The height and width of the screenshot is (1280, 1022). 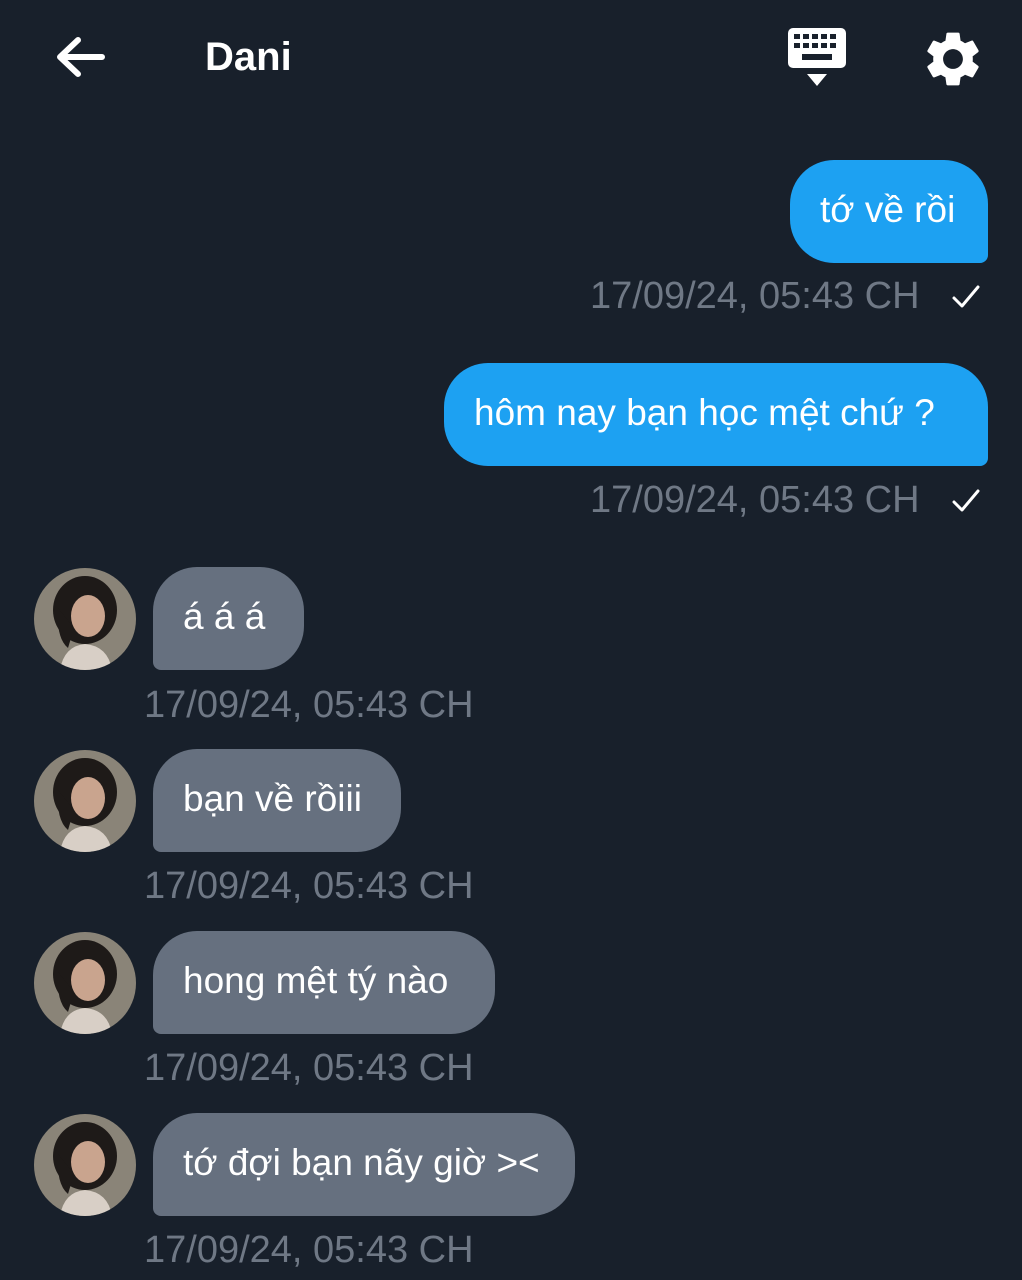 What do you see at coordinates (704, 412) in the screenshot?
I see `message-text: hôm nay bạn học mệt chứ ?` at bounding box center [704, 412].